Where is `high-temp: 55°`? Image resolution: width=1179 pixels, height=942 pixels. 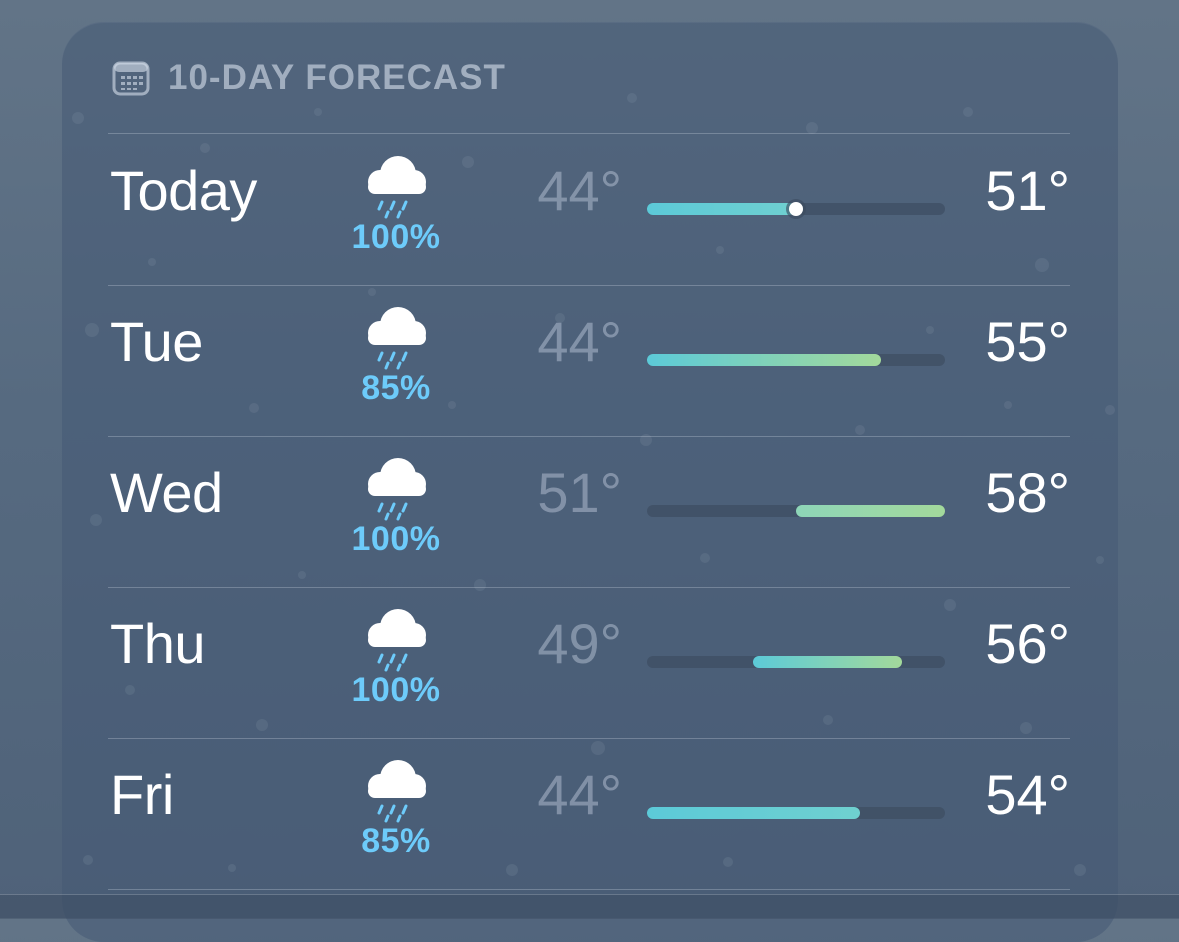
high-temp: 55° is located at coordinates (1027, 341).